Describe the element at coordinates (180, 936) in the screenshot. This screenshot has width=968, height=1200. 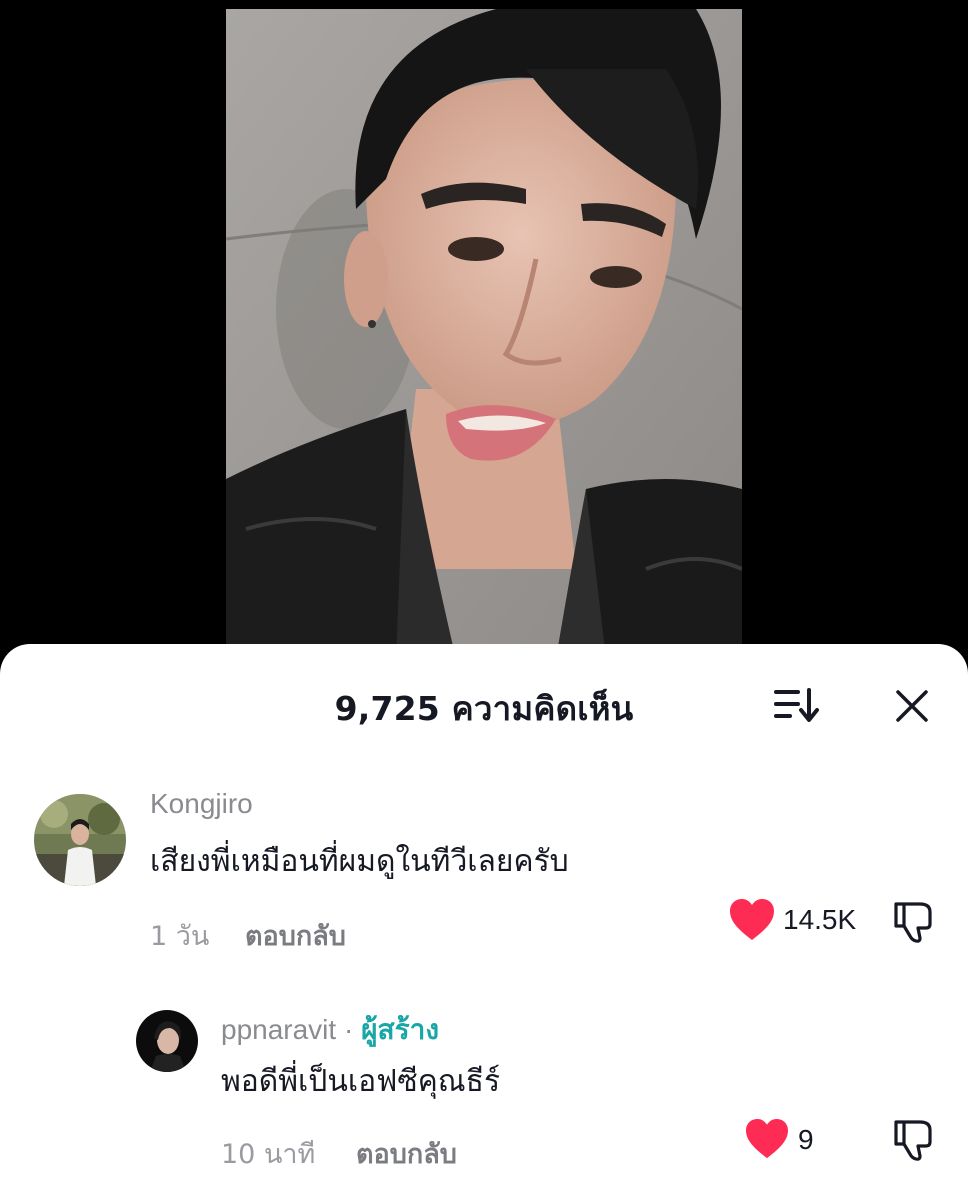
I see `comment-timestamp: 1 วัน` at that location.